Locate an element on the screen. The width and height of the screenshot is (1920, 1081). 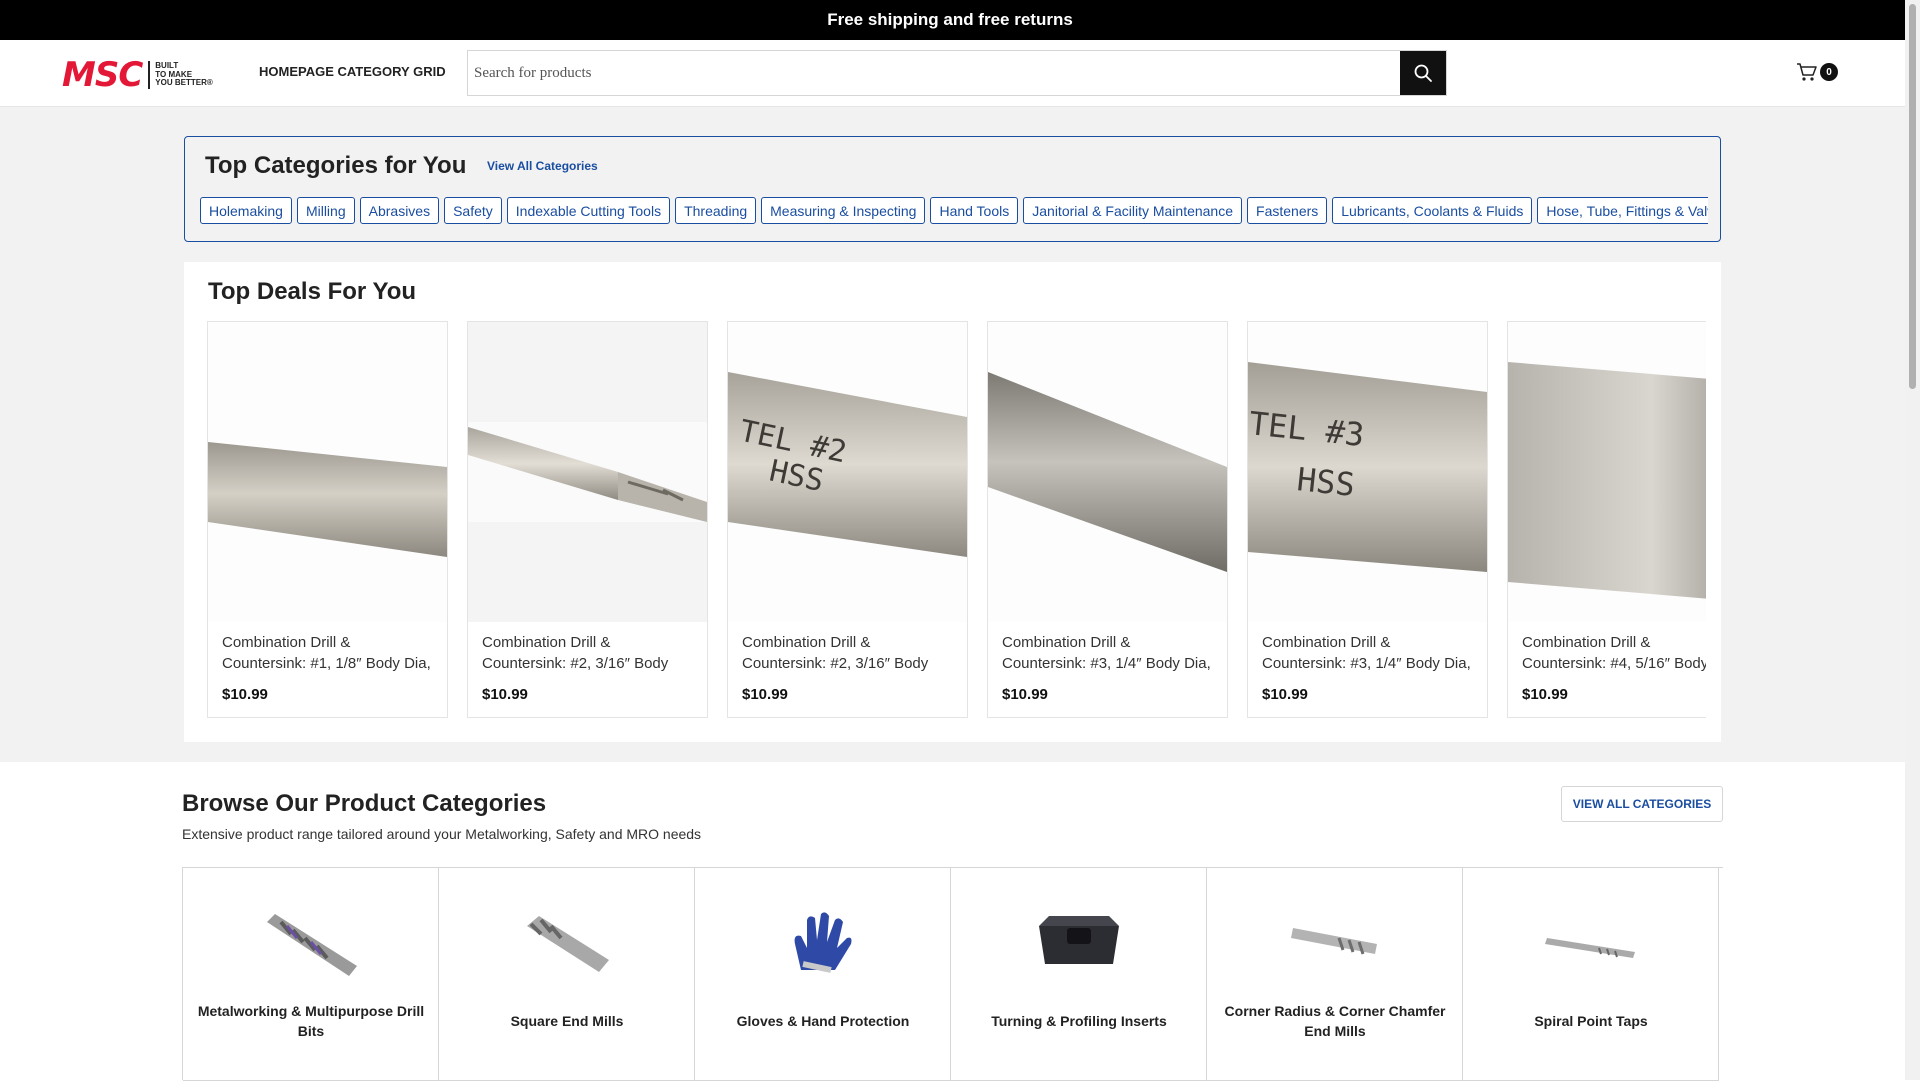
category-label: Square End Mills is located at coordinates (567, 1021).